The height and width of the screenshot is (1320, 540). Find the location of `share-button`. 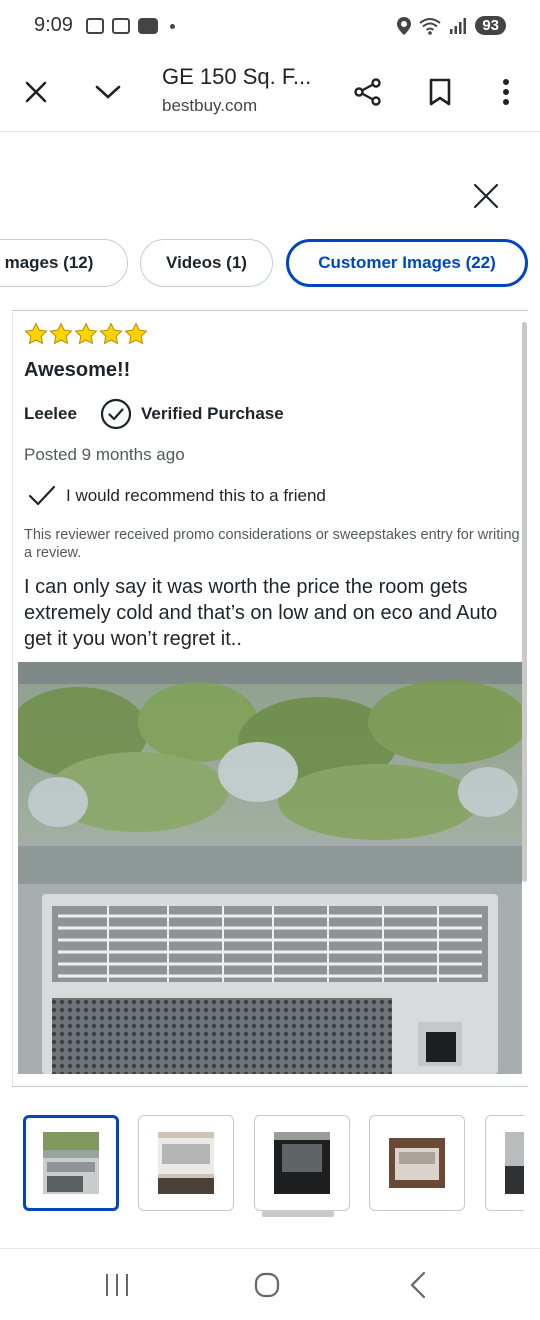

share-button is located at coordinates (368, 92).